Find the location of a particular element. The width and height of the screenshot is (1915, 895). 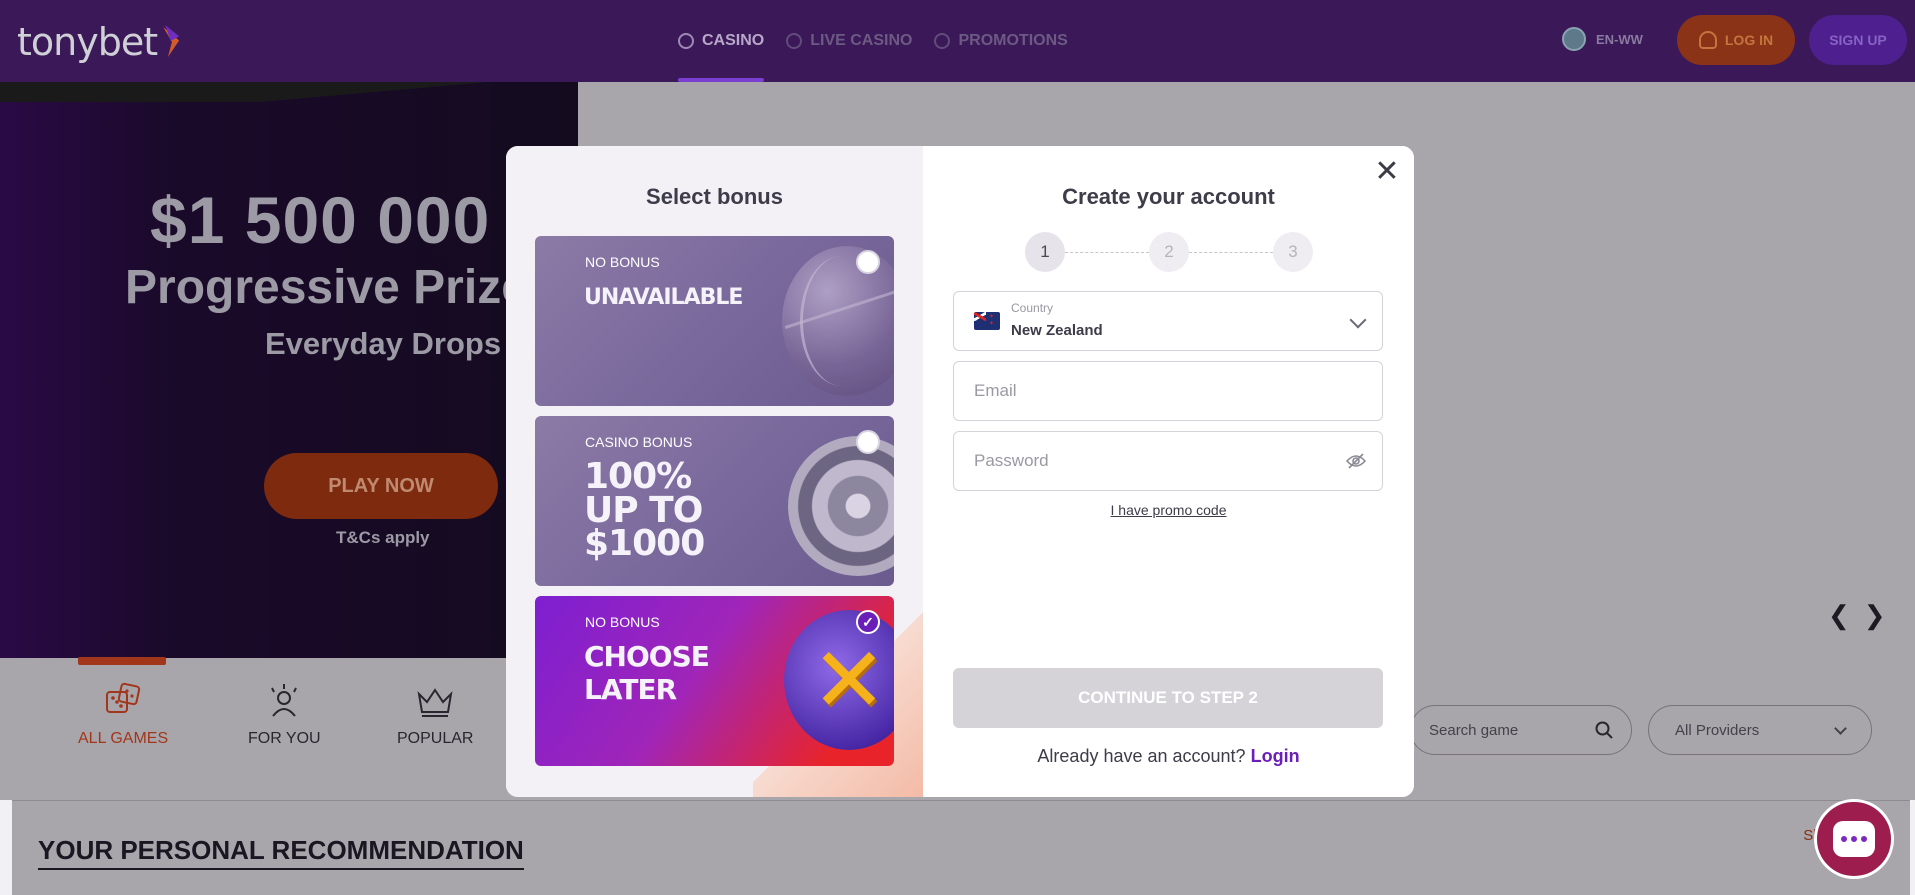

bonus-card-choose-later: ✕ NO BONUS CHOOSE LATER ✓ is located at coordinates (714, 681).